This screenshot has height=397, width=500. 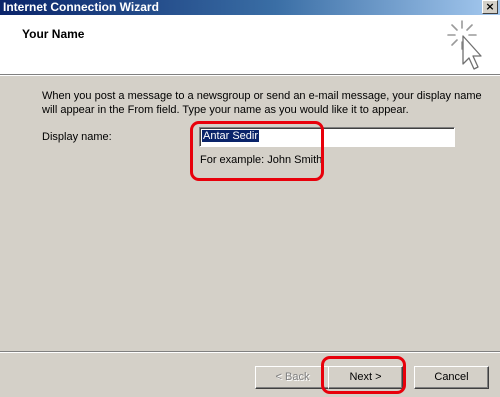 What do you see at coordinates (231, 136) in the screenshot?
I see `display-name-value: Antar Sedir` at bounding box center [231, 136].